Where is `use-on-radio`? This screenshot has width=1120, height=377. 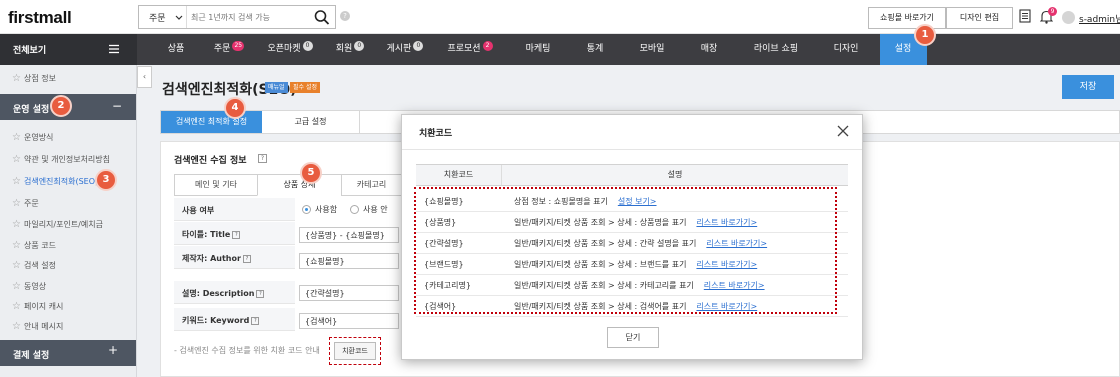
use-on-radio is located at coordinates (306, 209).